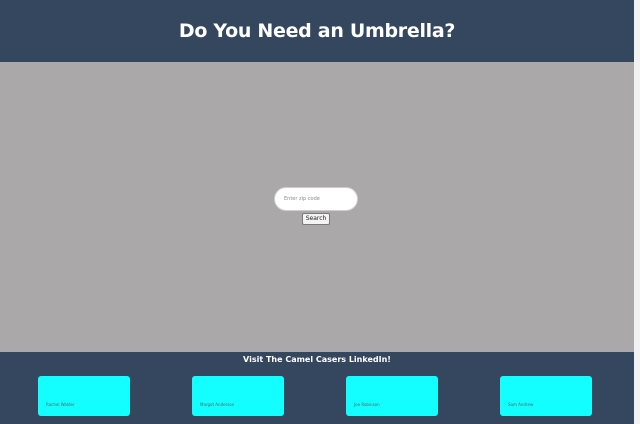 This screenshot has height=424, width=640. I want to click on linkedin-card-label: Sam Andrew, so click(521, 404).